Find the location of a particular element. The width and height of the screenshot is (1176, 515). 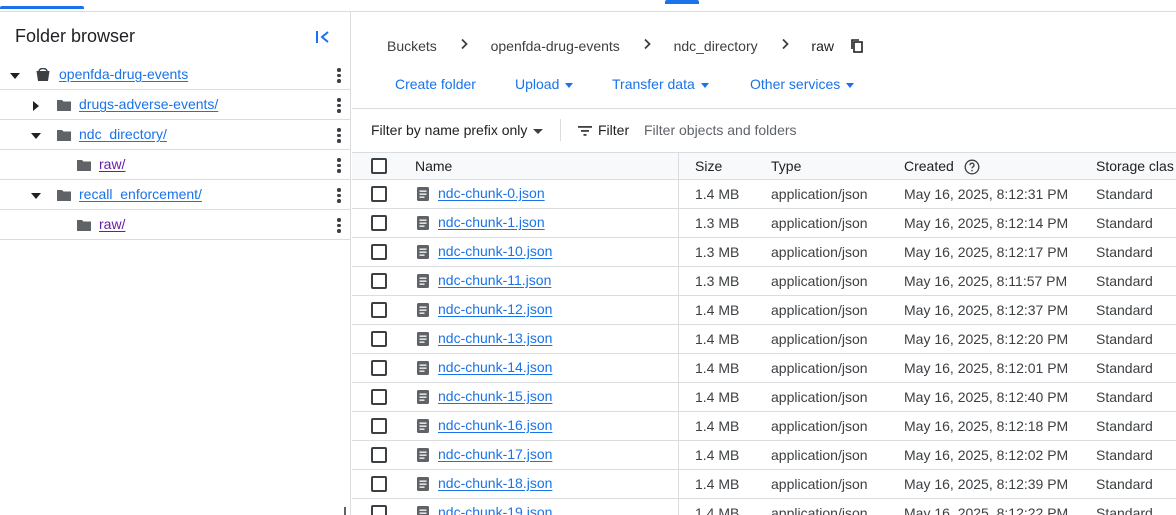

file-name-link: ndc-chunk-19.json is located at coordinates (495, 509).